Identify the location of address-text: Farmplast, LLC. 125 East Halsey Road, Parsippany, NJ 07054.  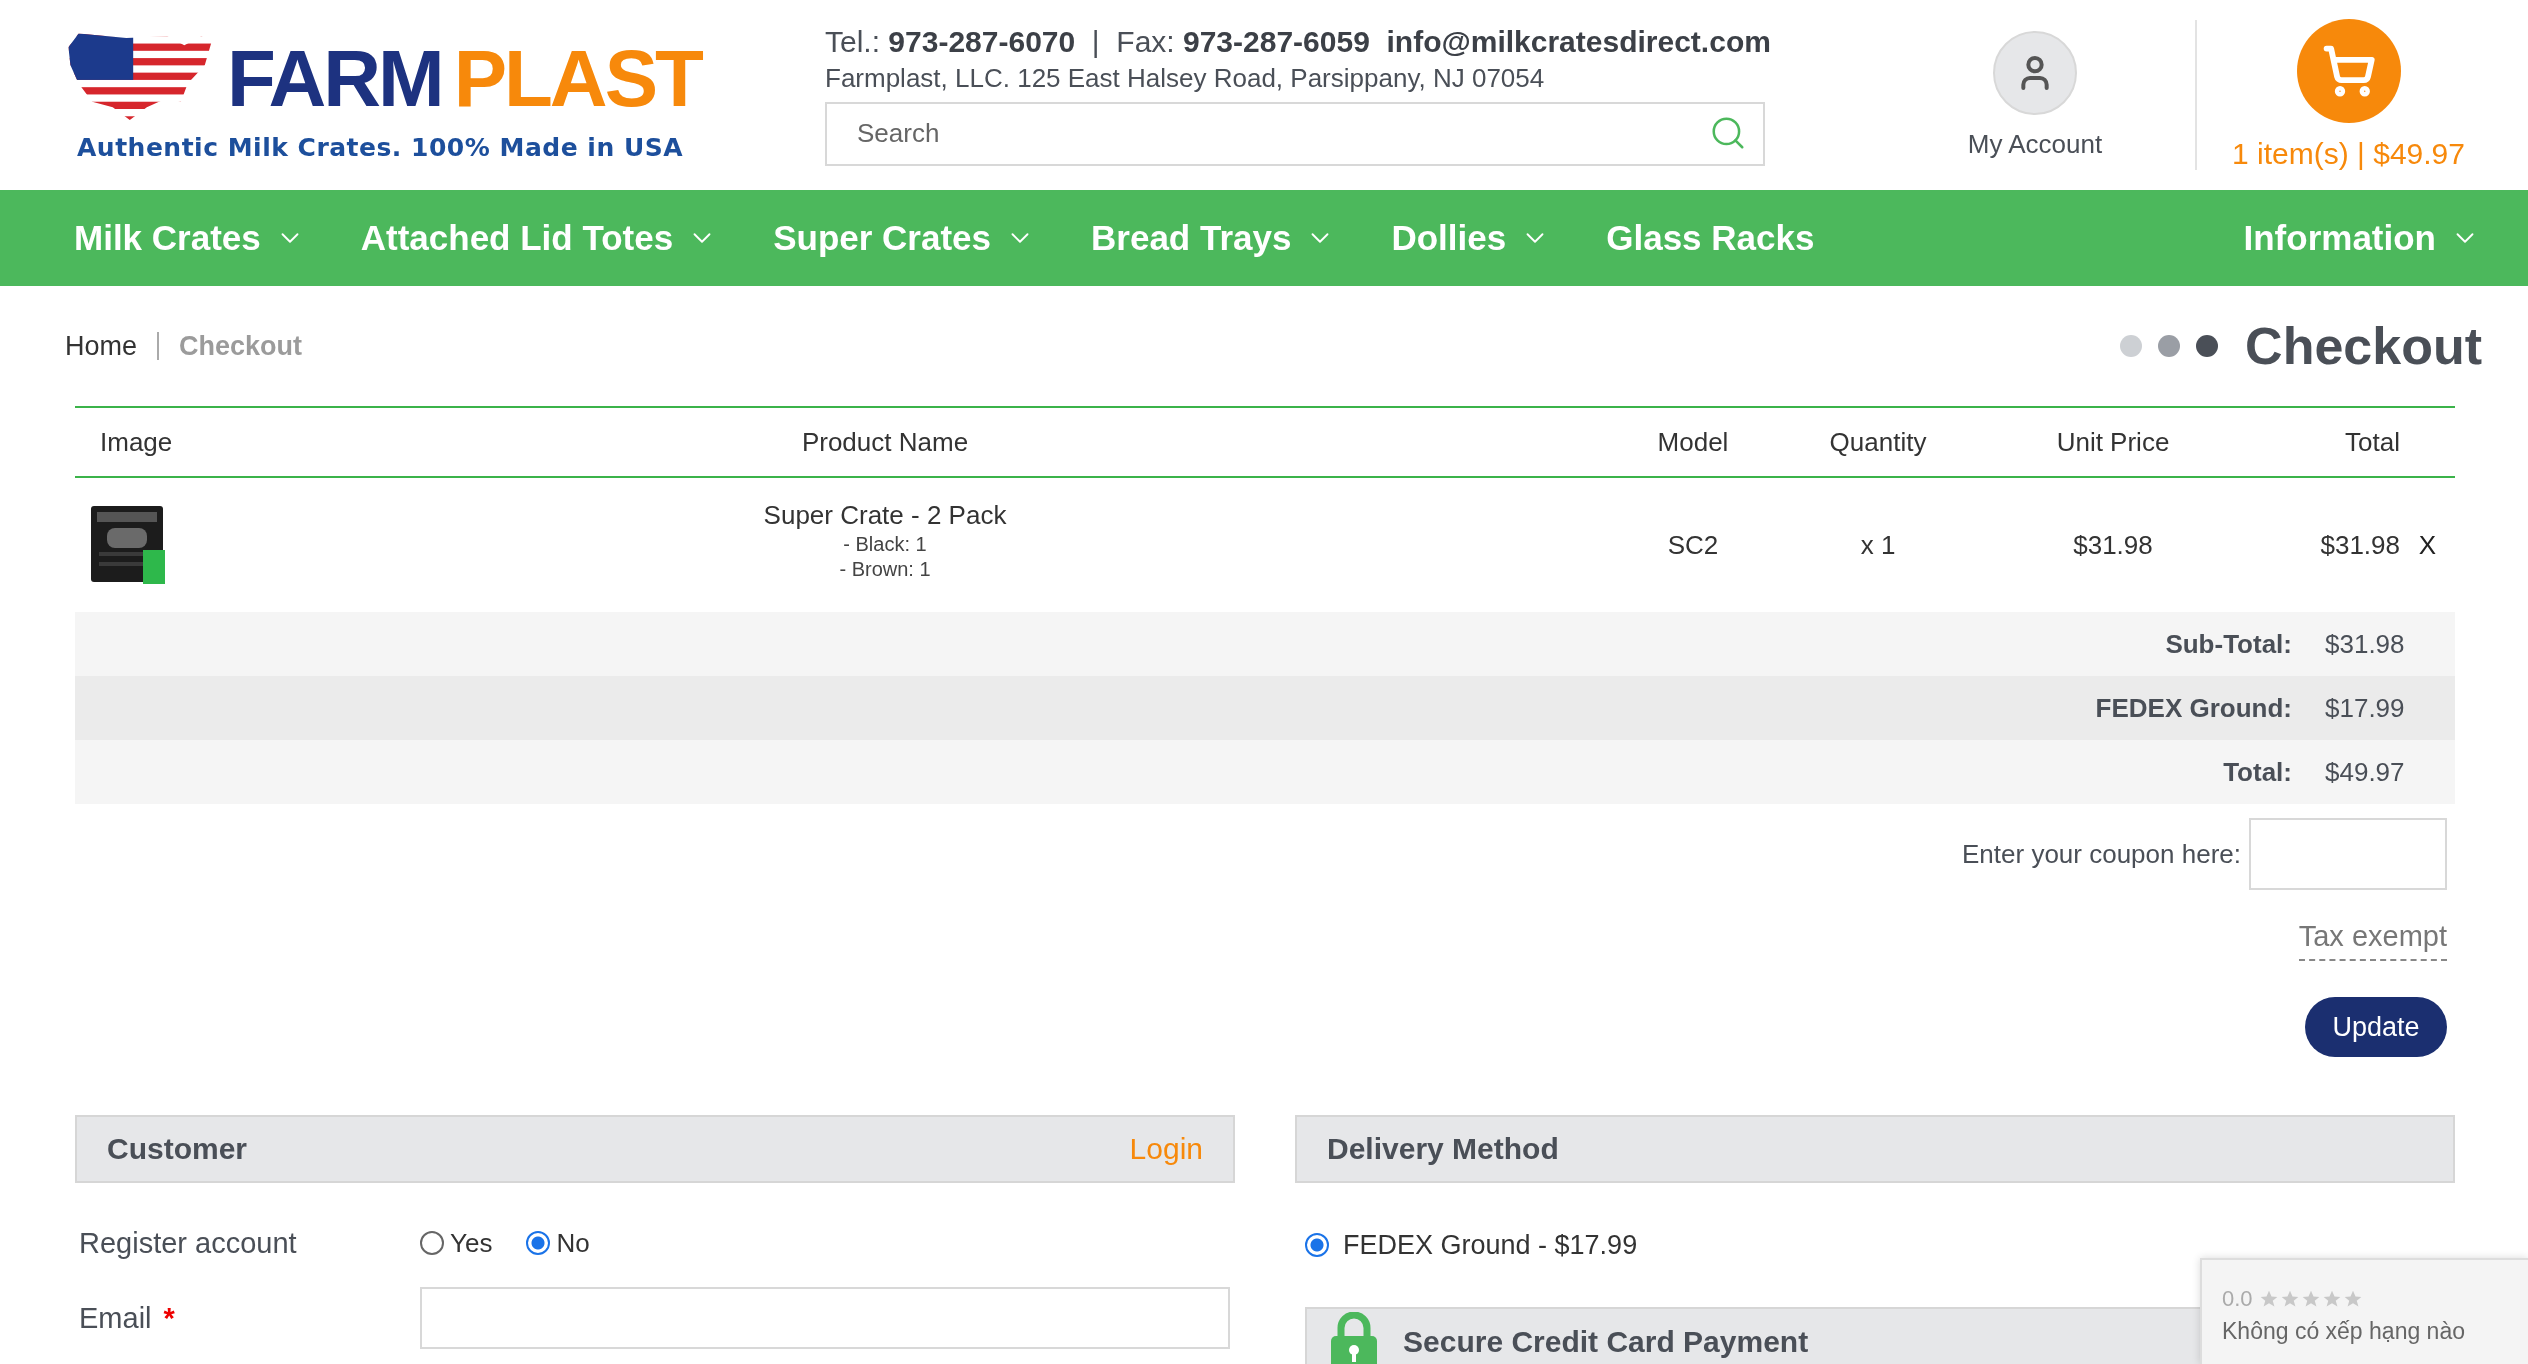
(1185, 78).